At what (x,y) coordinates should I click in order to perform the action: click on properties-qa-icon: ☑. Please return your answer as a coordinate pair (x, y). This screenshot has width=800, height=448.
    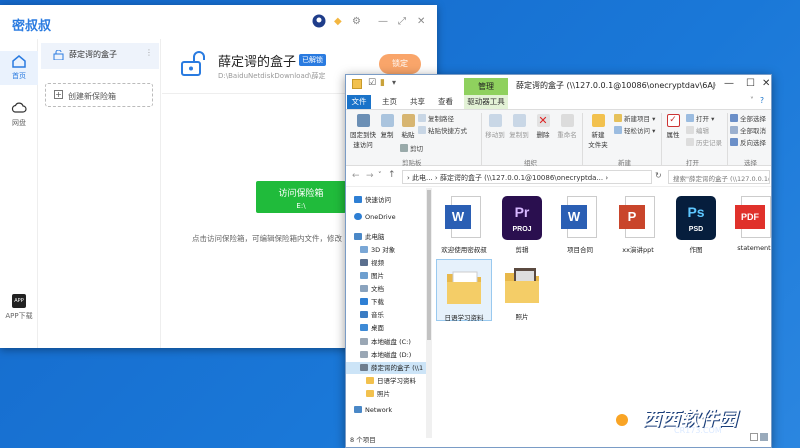
    Looking at the image, I should click on (372, 83).